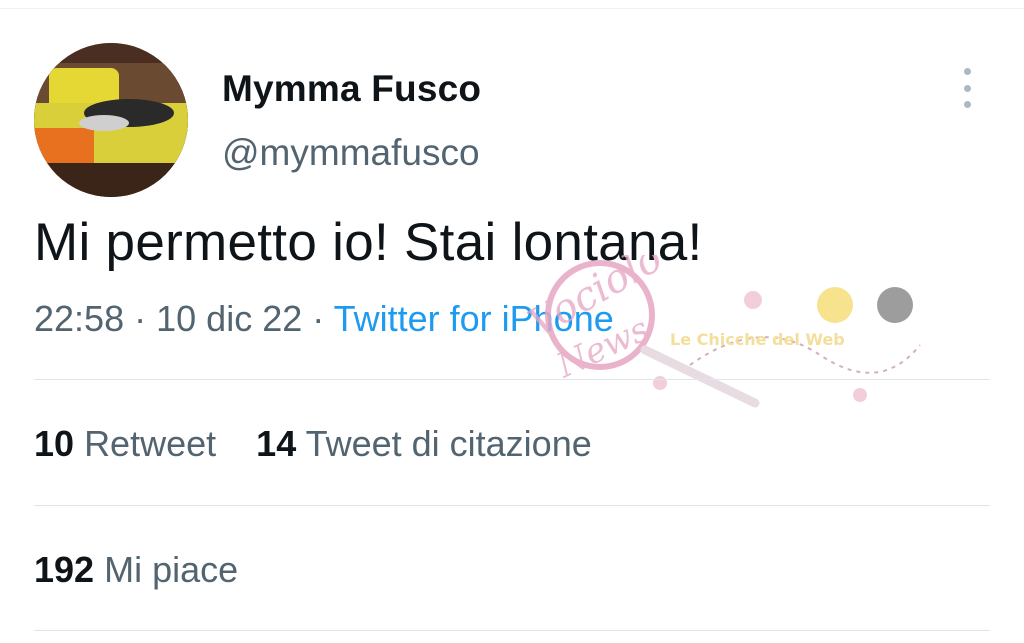 Image resolution: width=1024 pixels, height=643 pixels. Describe the element at coordinates (229, 318) in the screenshot. I see `tweet-date: 10 dic 22` at that location.